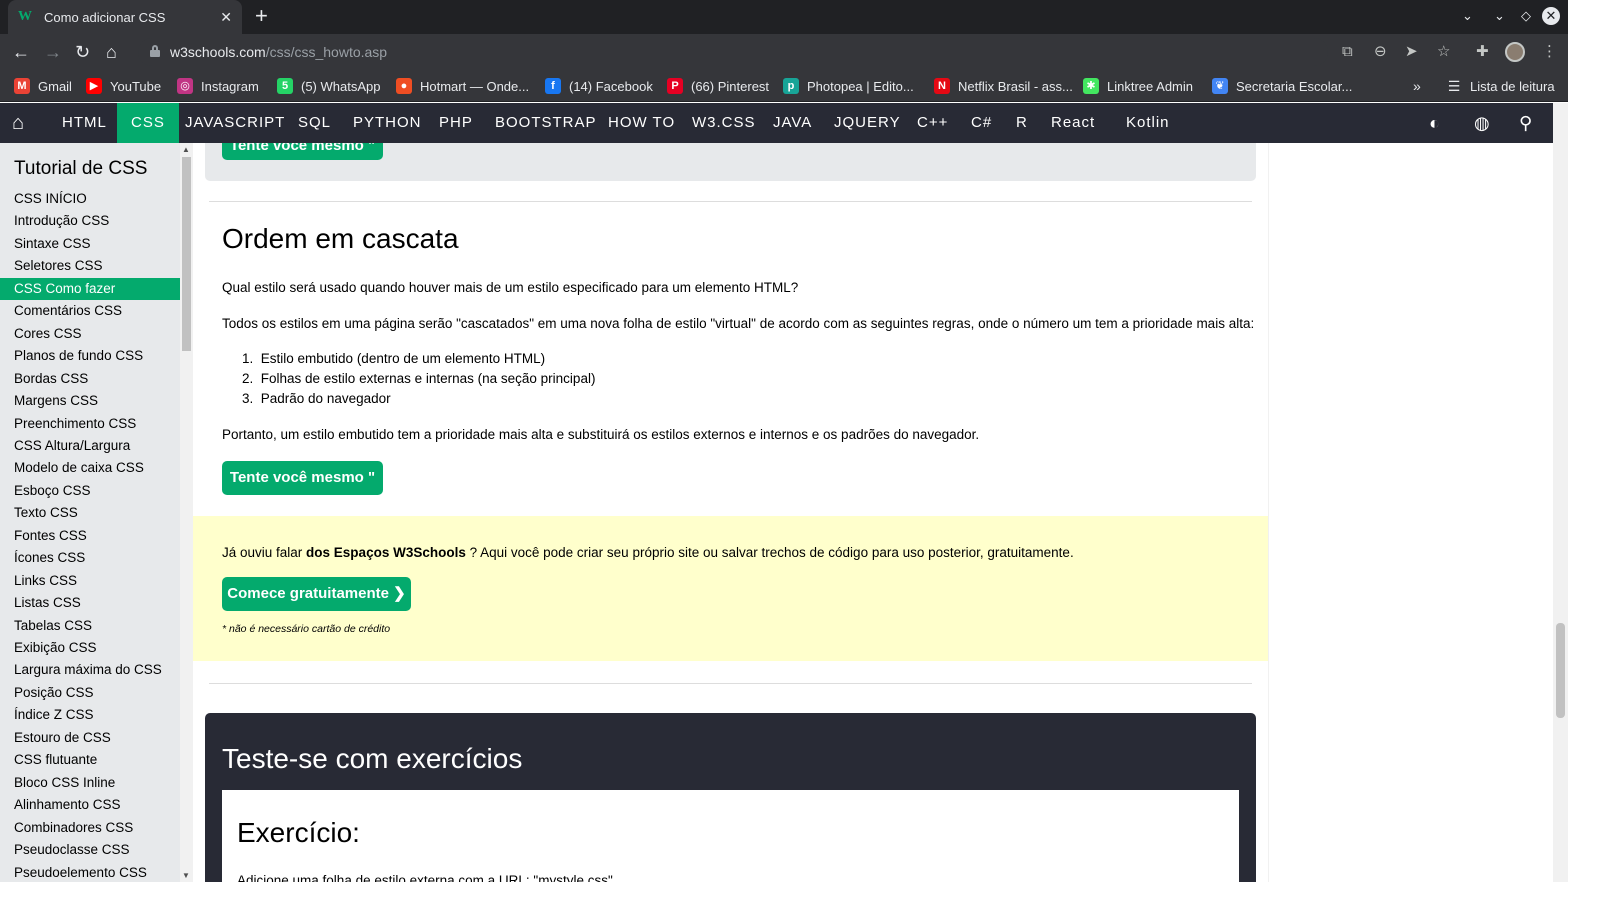 The width and height of the screenshot is (1600, 900). I want to click on nav-item-sql: SQL, so click(314, 123).